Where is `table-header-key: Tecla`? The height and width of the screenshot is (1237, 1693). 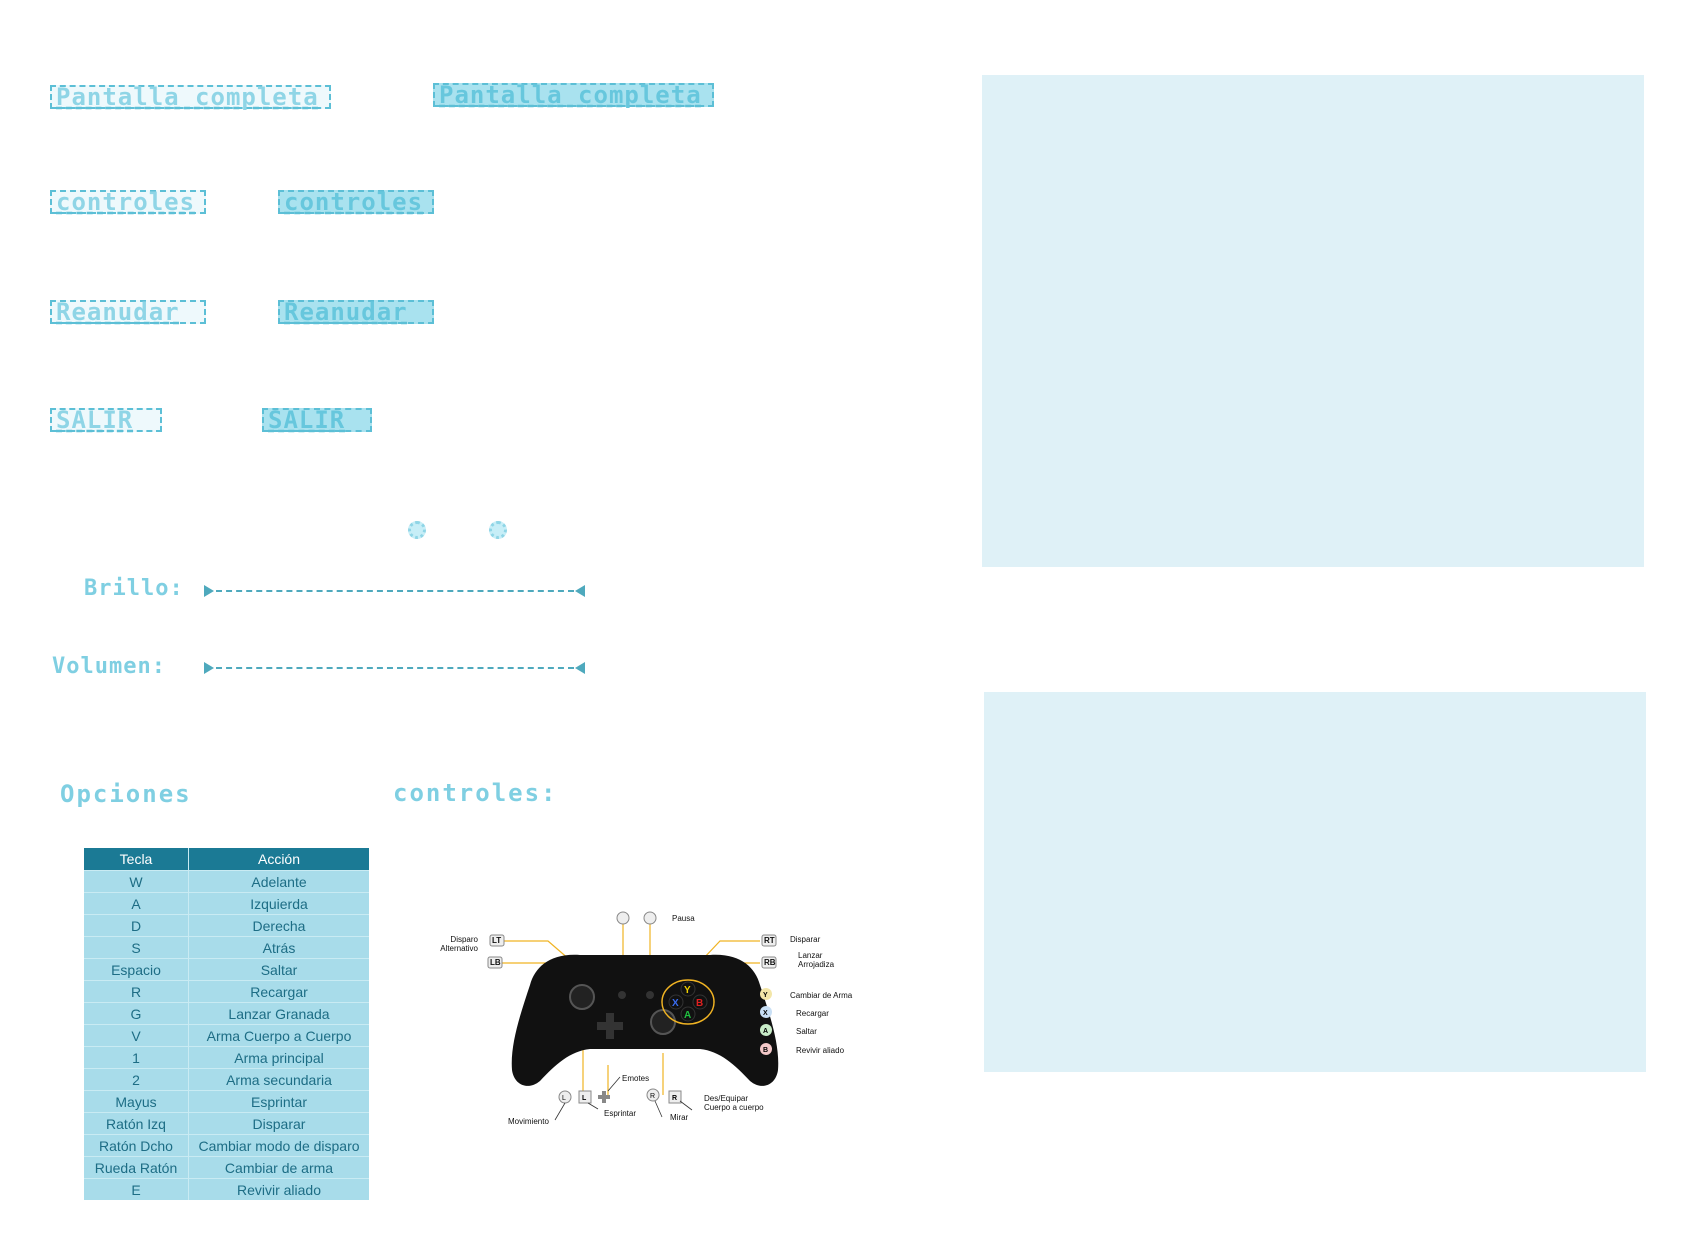
table-header-key: Tecla is located at coordinates (136, 859).